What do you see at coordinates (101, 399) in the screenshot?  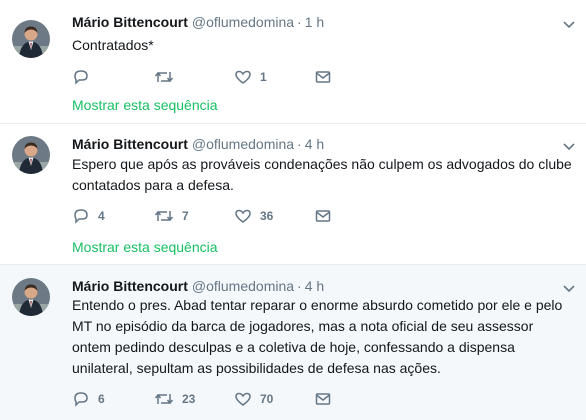 I see `reply-count: 6` at bounding box center [101, 399].